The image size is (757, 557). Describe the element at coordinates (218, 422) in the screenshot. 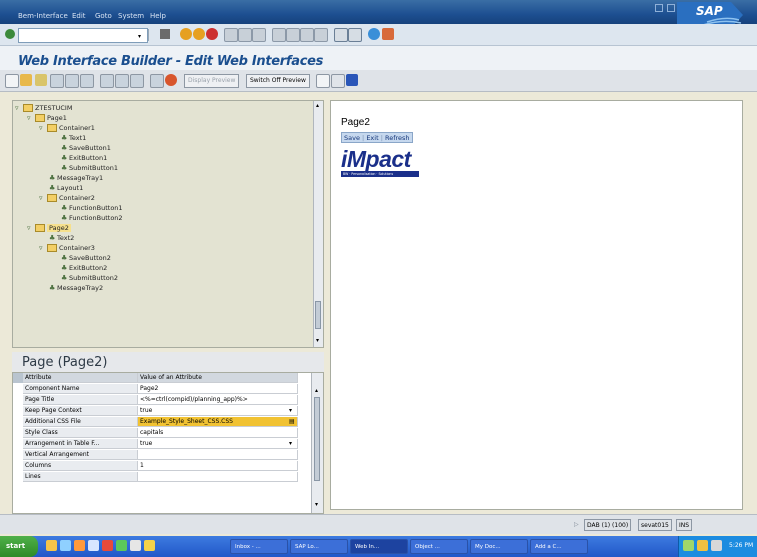

I see `value-field-selected: Example_Style_Sheet_CSS.CSS` at that location.